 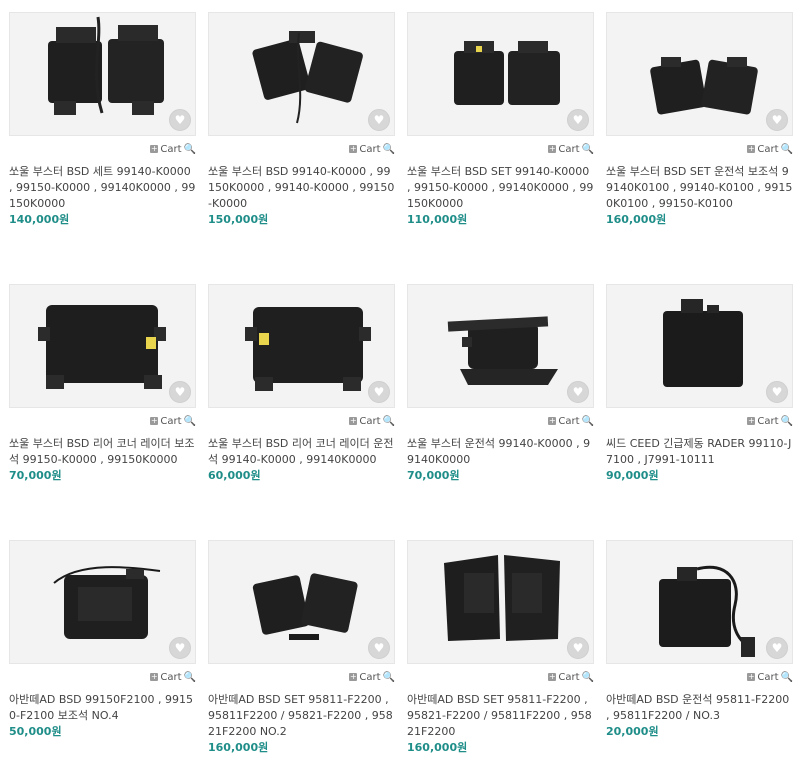 I want to click on product-price: 50,000원, so click(x=35, y=731).